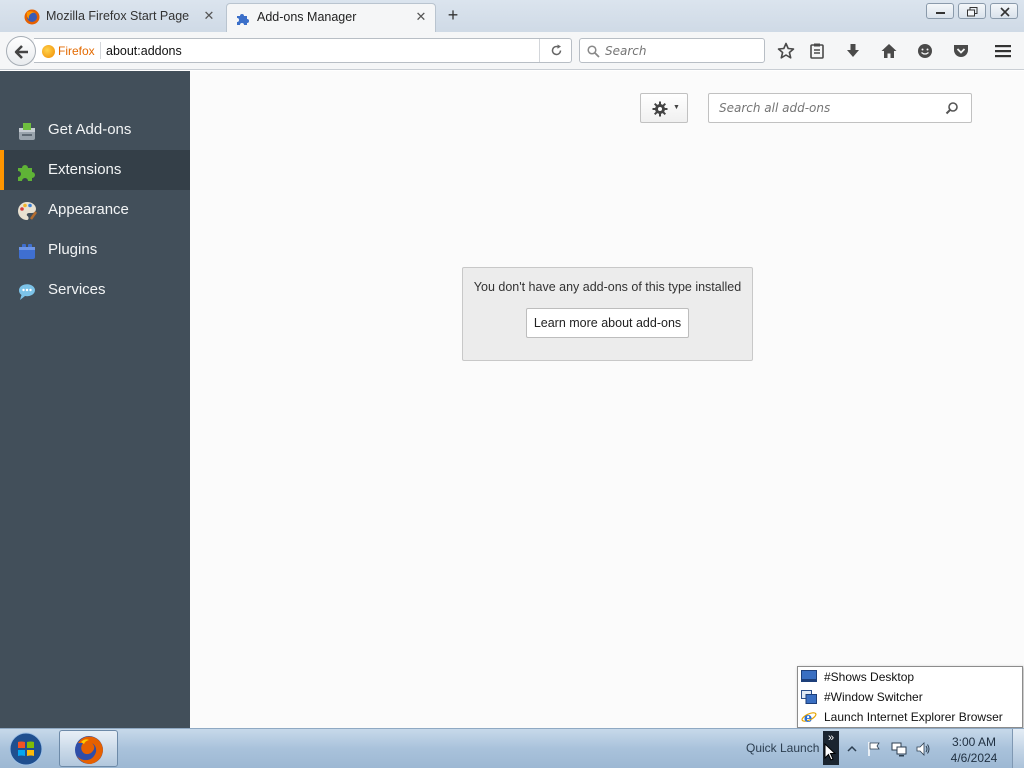  I want to click on category-plugins: Plugins, so click(95, 250).